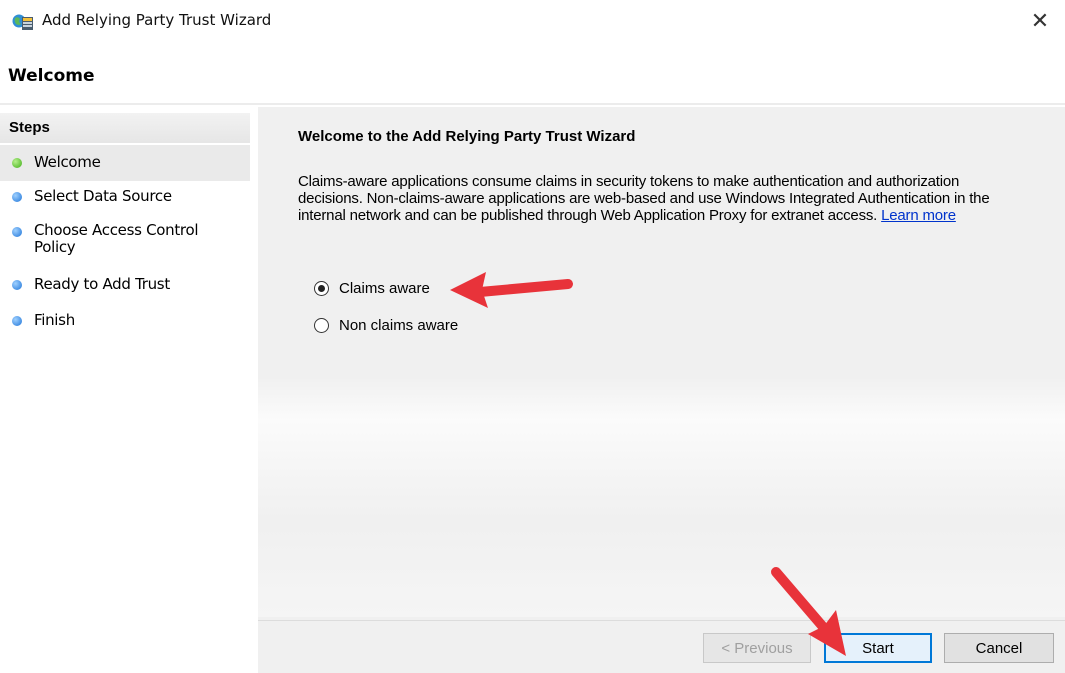 The image size is (1065, 673). Describe the element at coordinates (125, 128) in the screenshot. I see `steps-header: Steps` at that location.